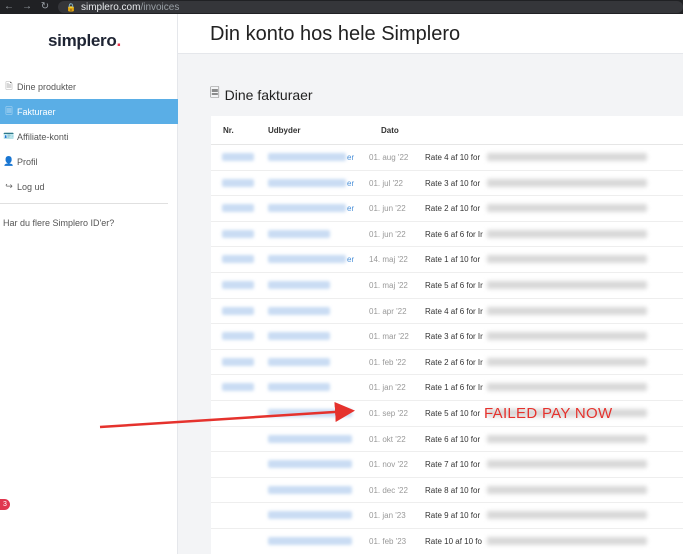 This screenshot has width=683, height=554. What do you see at coordinates (227, 415) in the screenshot?
I see `red-arrow-annotation` at bounding box center [227, 415].